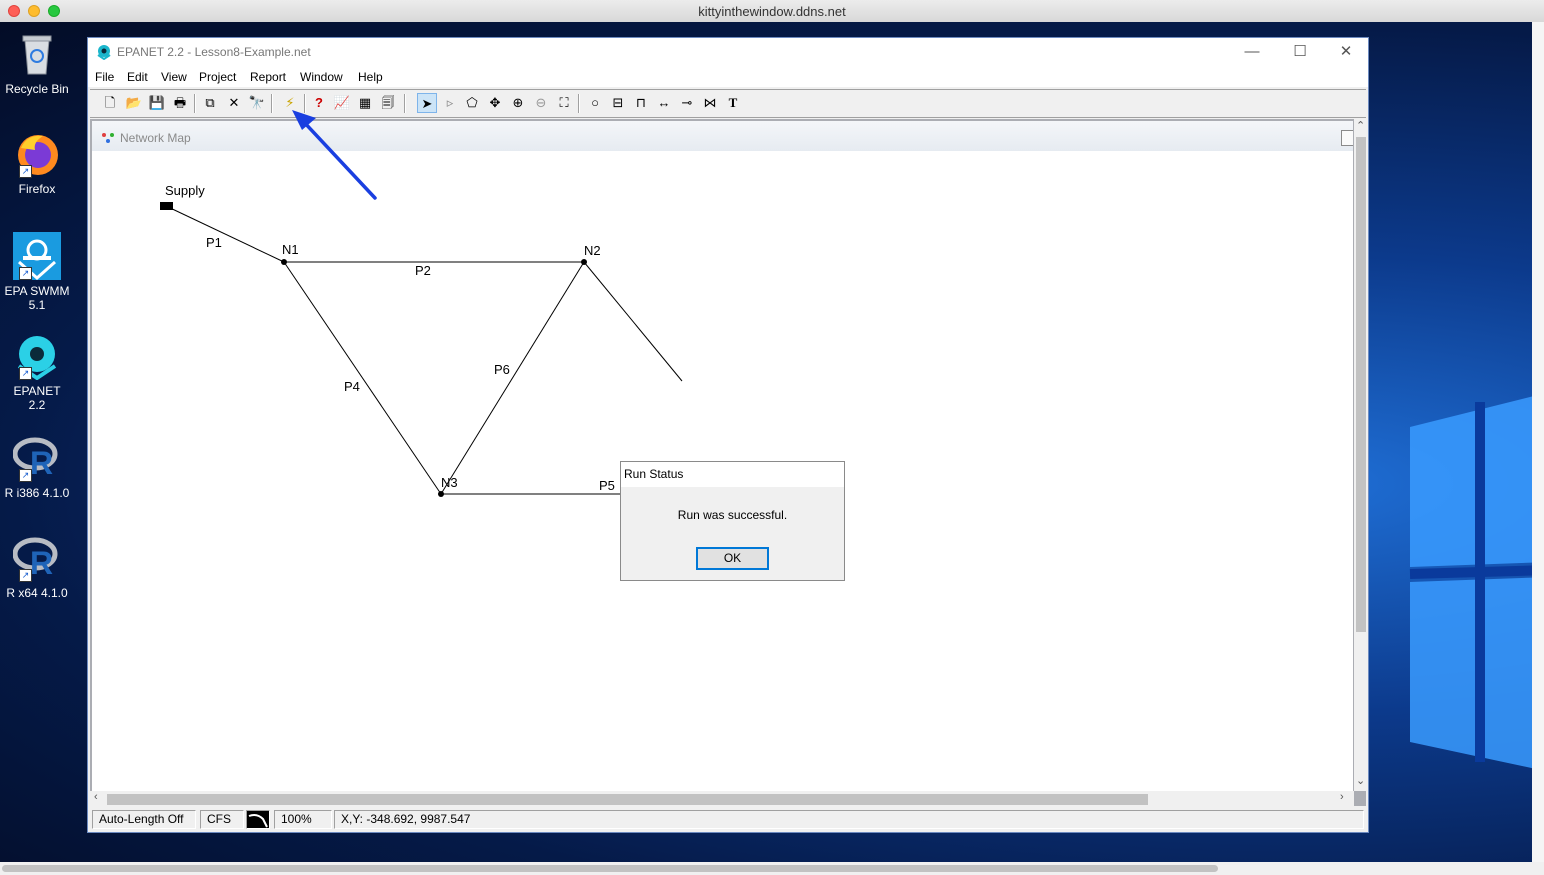 The width and height of the screenshot is (1544, 875). What do you see at coordinates (257, 103) in the screenshot?
I see `find-icon: 🔭` at bounding box center [257, 103].